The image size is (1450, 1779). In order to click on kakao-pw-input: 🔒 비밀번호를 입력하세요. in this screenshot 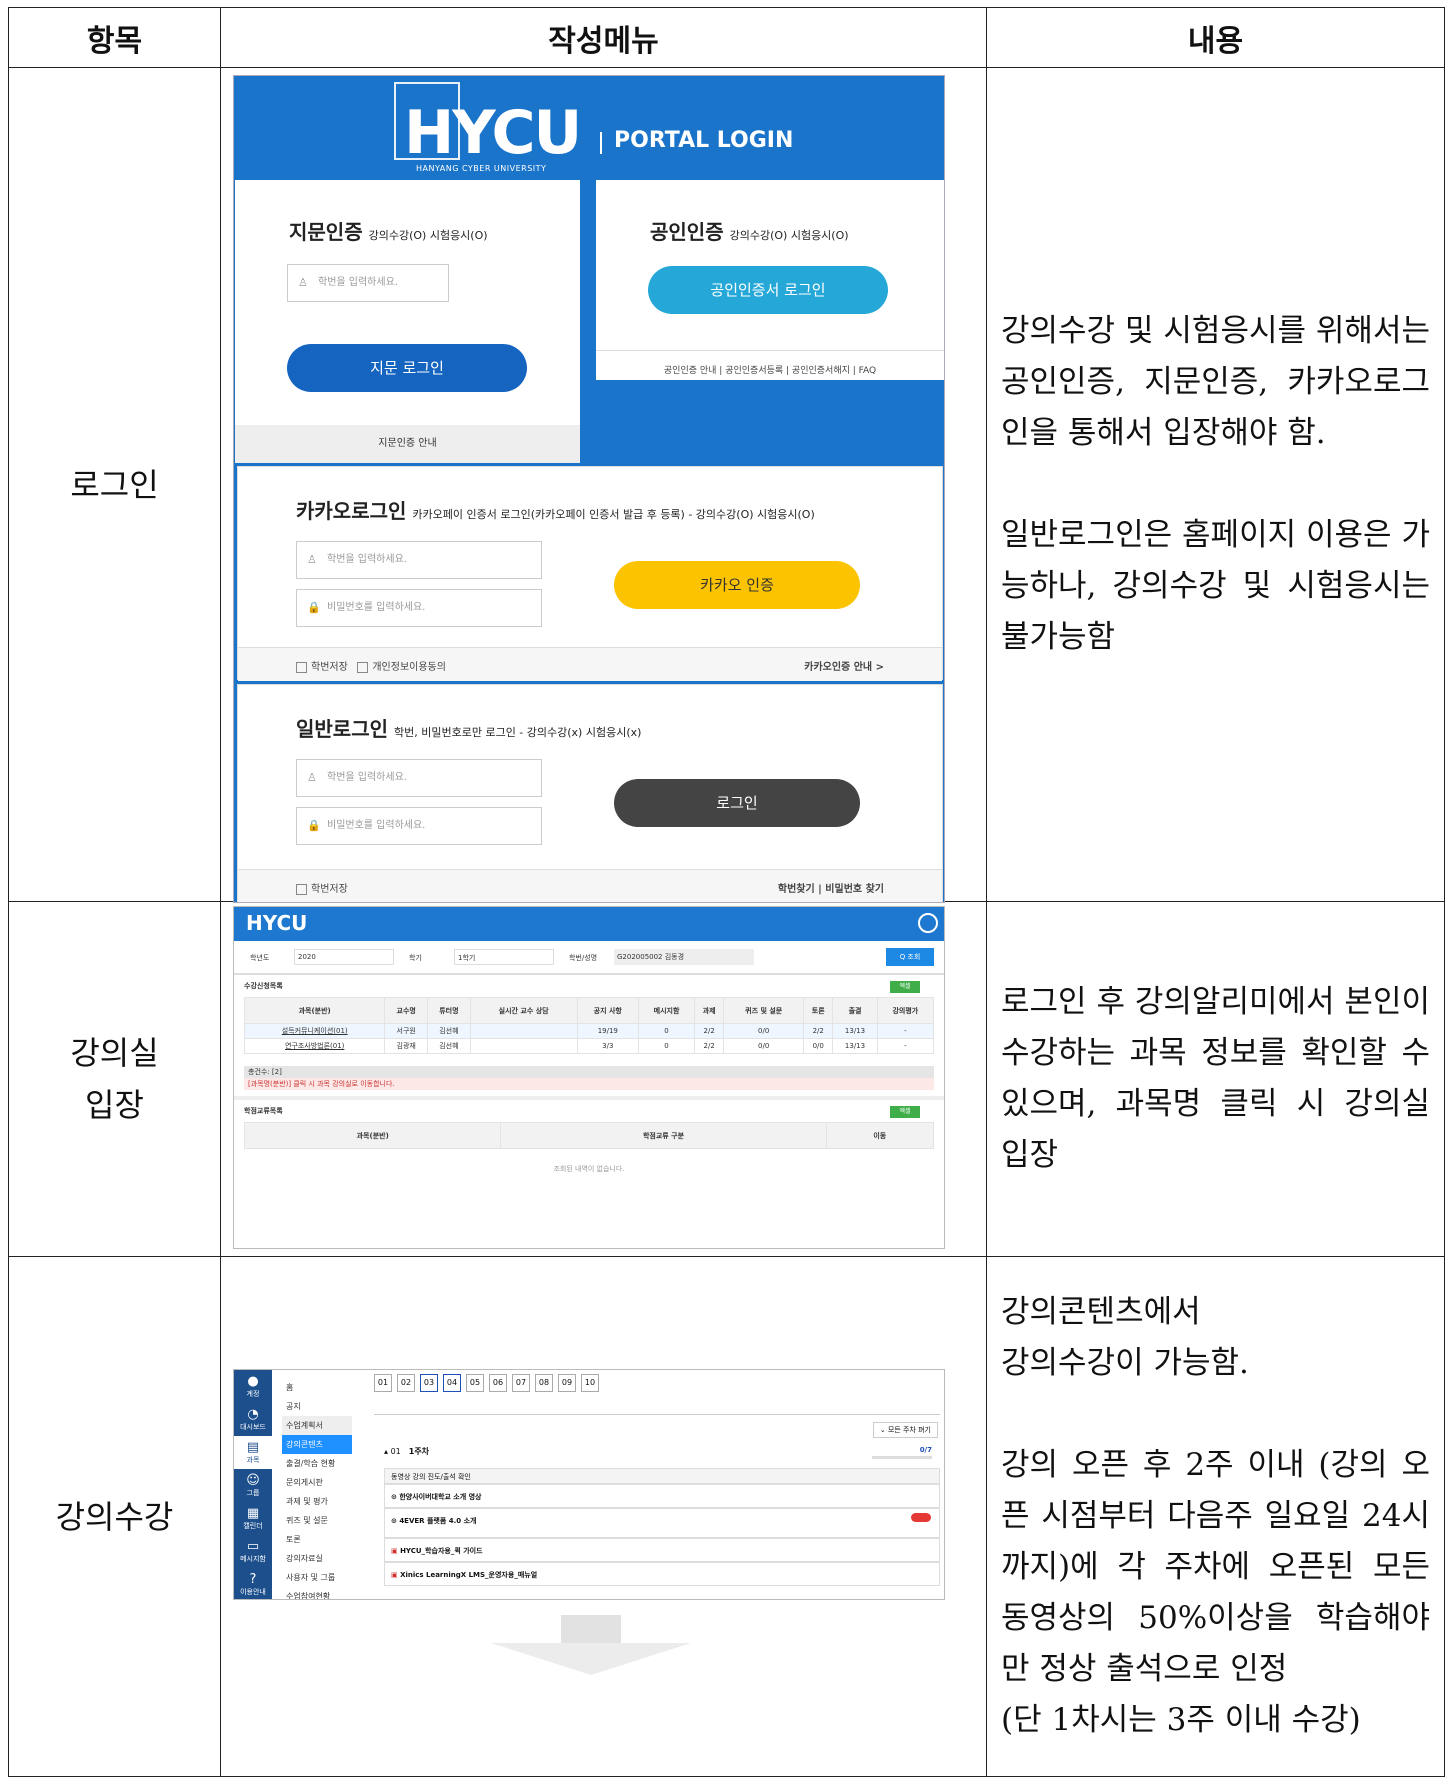, I will do `click(419, 608)`.